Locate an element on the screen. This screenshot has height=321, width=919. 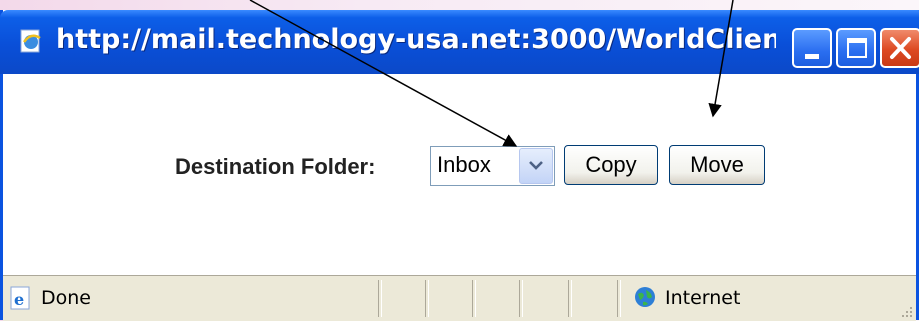
copy-button: Copy is located at coordinates (611, 165).